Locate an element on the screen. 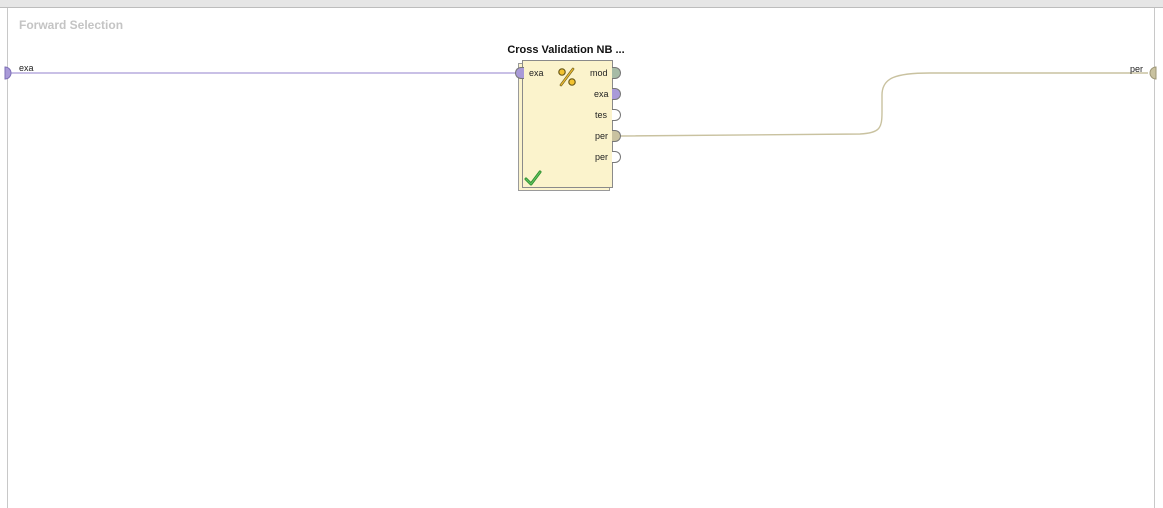 Image resolution: width=1163 pixels, height=508 pixels. operator-input-port-exa is located at coordinates (519, 73).